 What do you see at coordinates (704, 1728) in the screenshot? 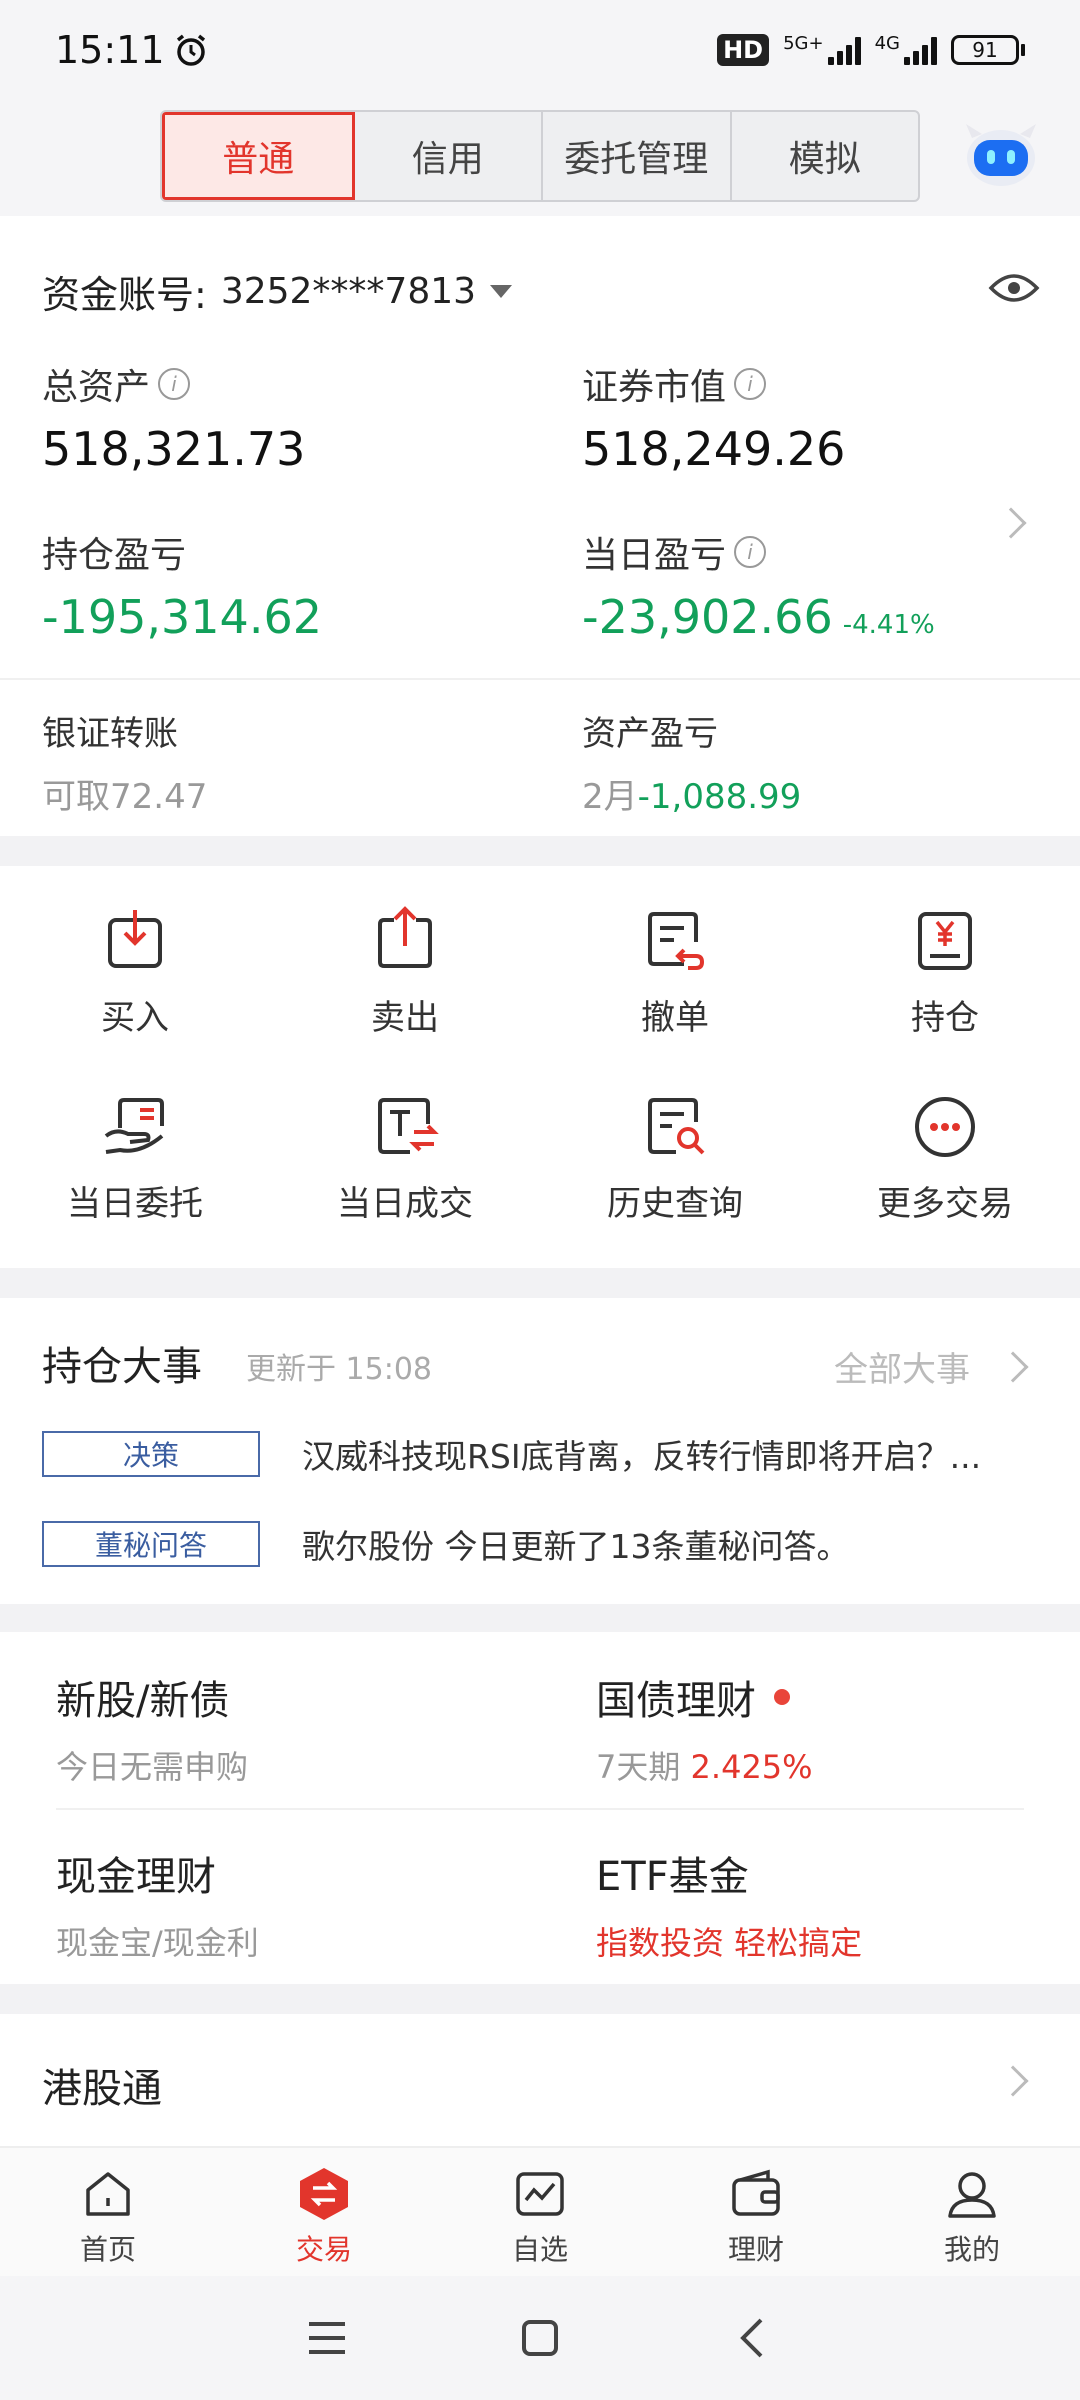
I see `treasury-bond-entry: 国债理财 7天期 2.425%` at bounding box center [704, 1728].